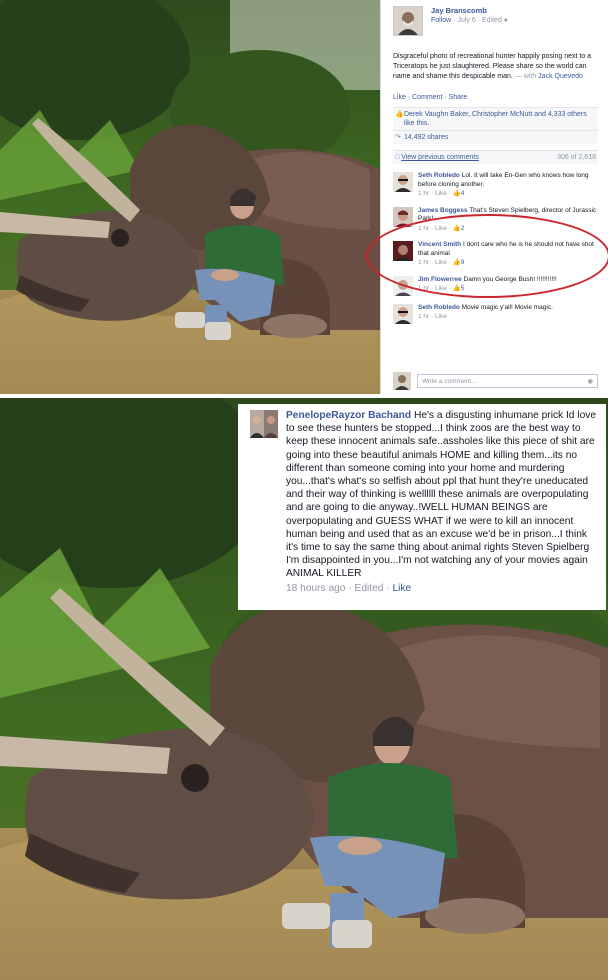 The height and width of the screenshot is (980, 608). Describe the element at coordinates (401, 588) in the screenshot. I see `like-link: Like` at that location.